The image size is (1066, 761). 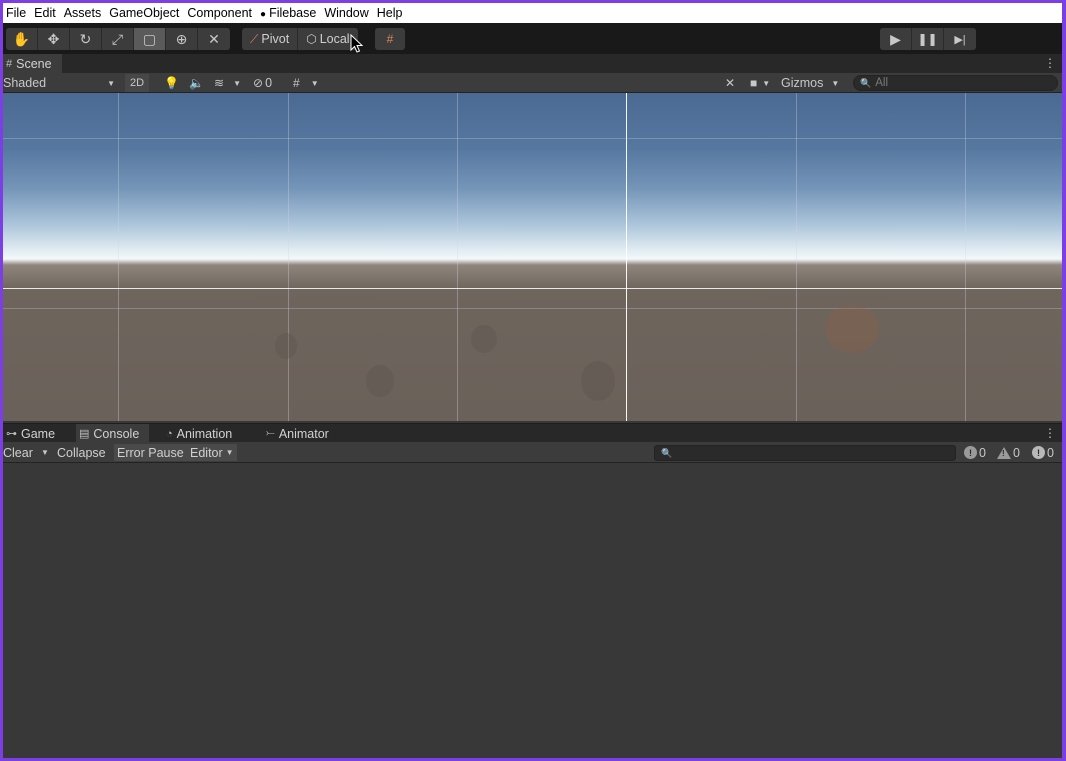 I want to click on tab-game: ⊶ Game, so click(x=34, y=433).